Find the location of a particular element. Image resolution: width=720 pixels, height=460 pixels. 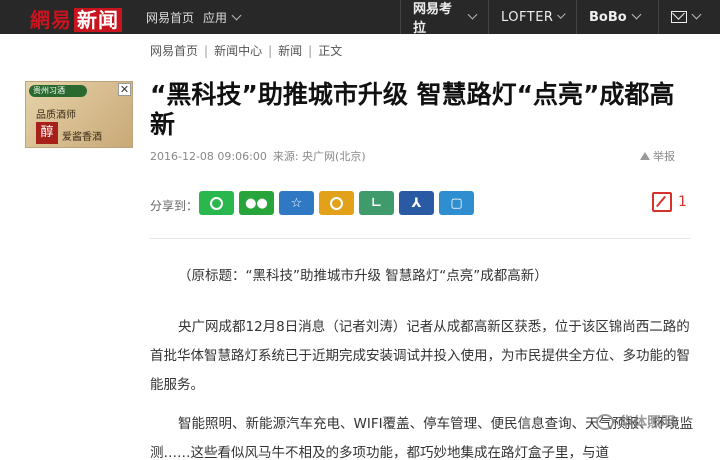

kaola-menu: 网易考拉 is located at coordinates (444, 18).